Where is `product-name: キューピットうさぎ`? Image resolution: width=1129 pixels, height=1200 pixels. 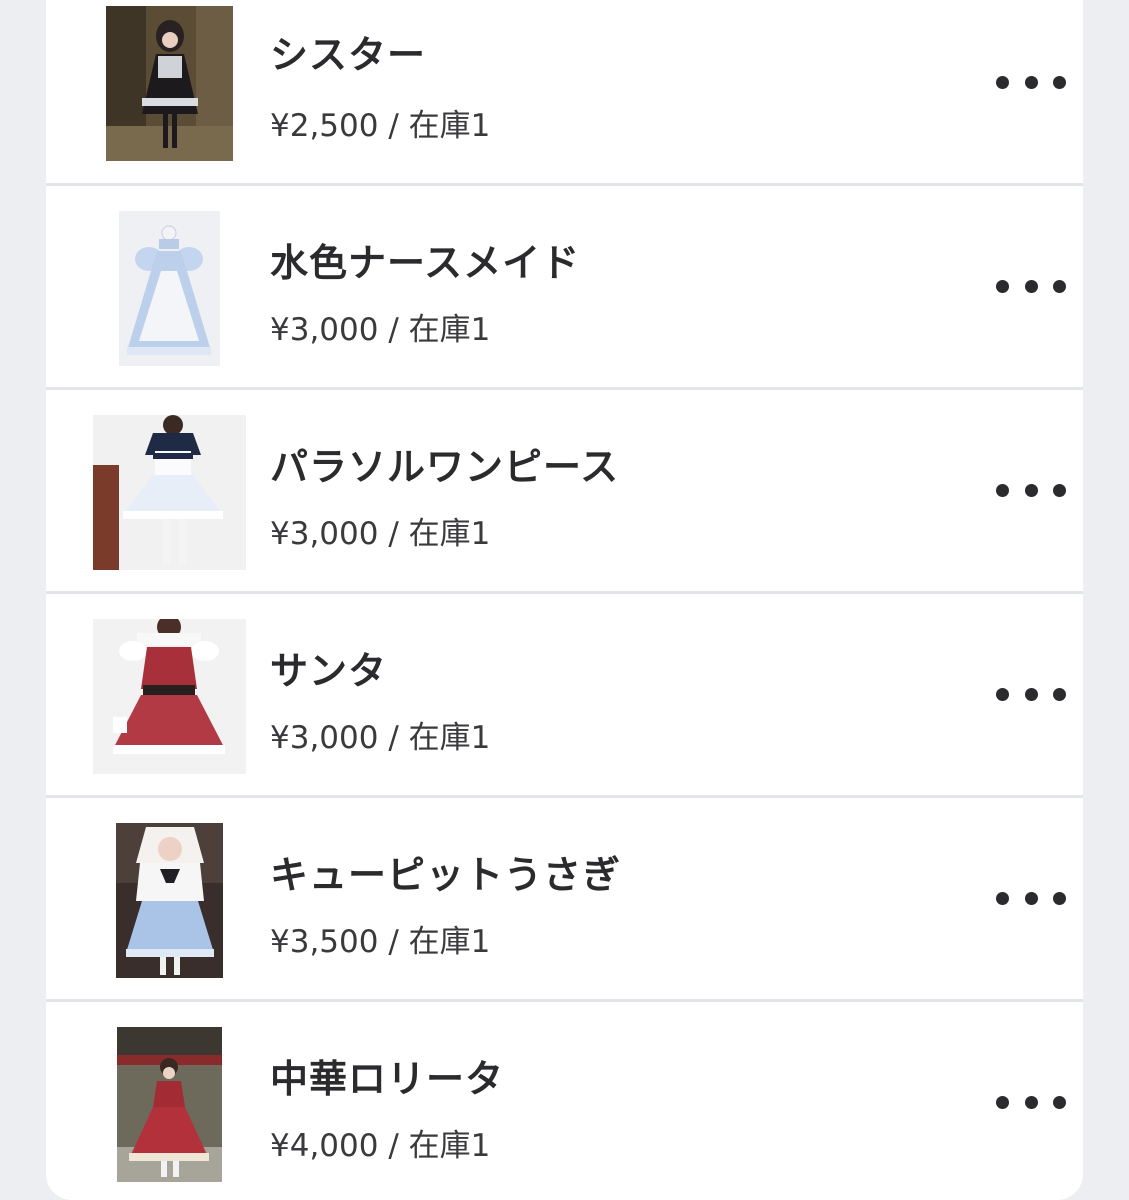 product-name: キューピットうさぎ is located at coordinates (446, 875).